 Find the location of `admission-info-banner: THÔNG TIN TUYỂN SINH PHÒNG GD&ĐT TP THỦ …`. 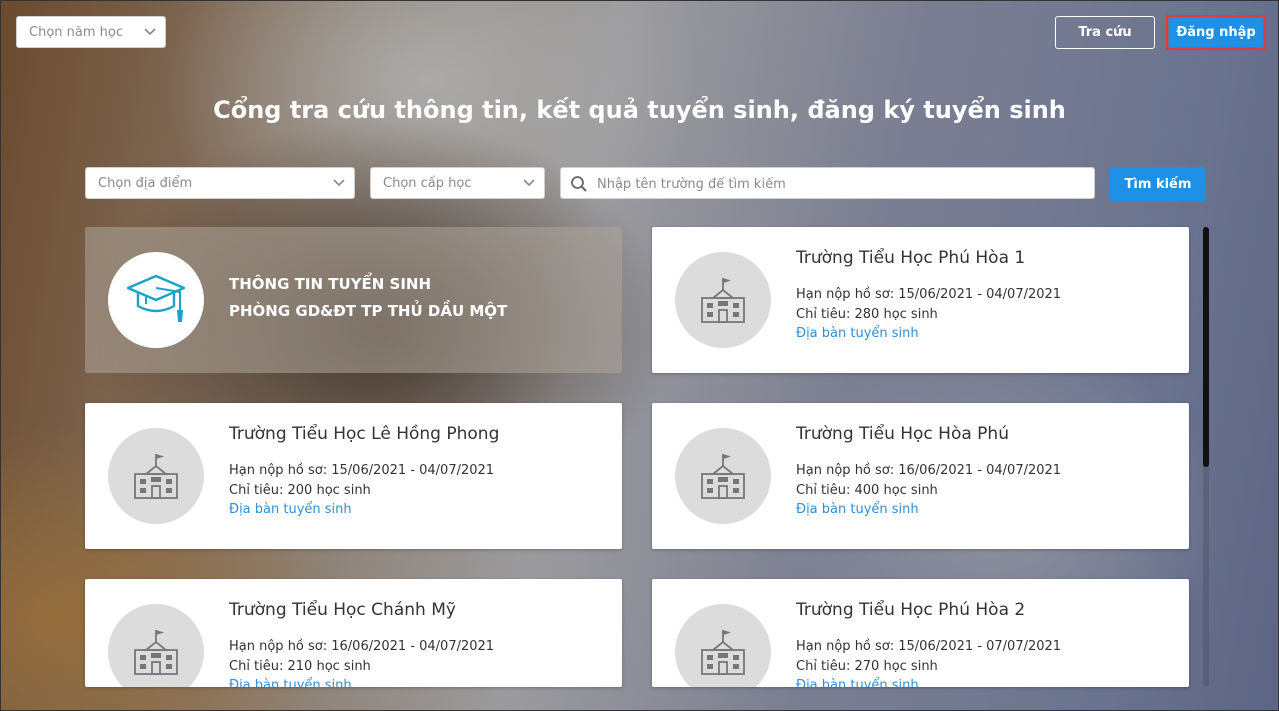

admission-info-banner: THÔNG TIN TUYỂN SINH PHÒNG GD&ĐT TP THỦ … is located at coordinates (353, 300).